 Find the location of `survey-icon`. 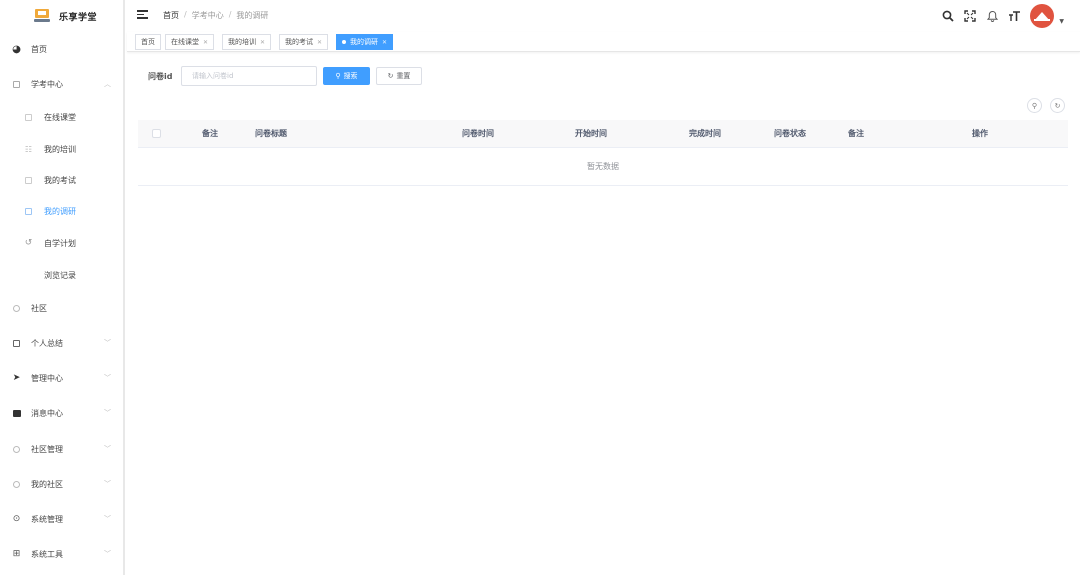

survey-icon is located at coordinates (28, 211).